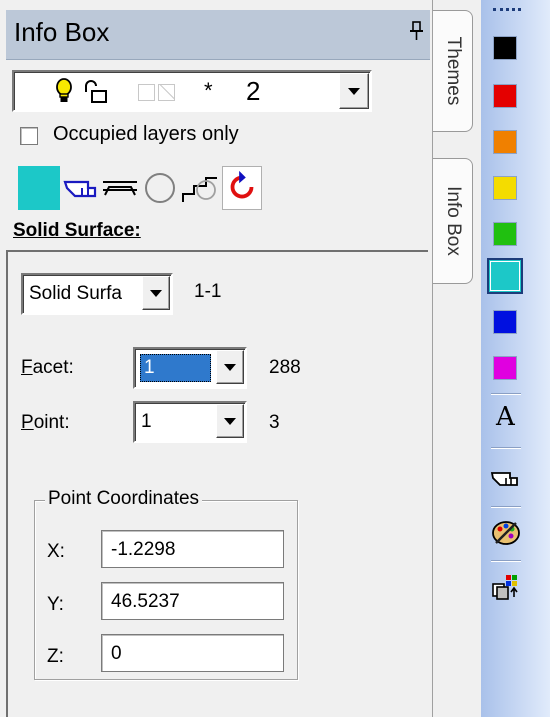  I want to click on point-dropdown-button, so click(230, 421).